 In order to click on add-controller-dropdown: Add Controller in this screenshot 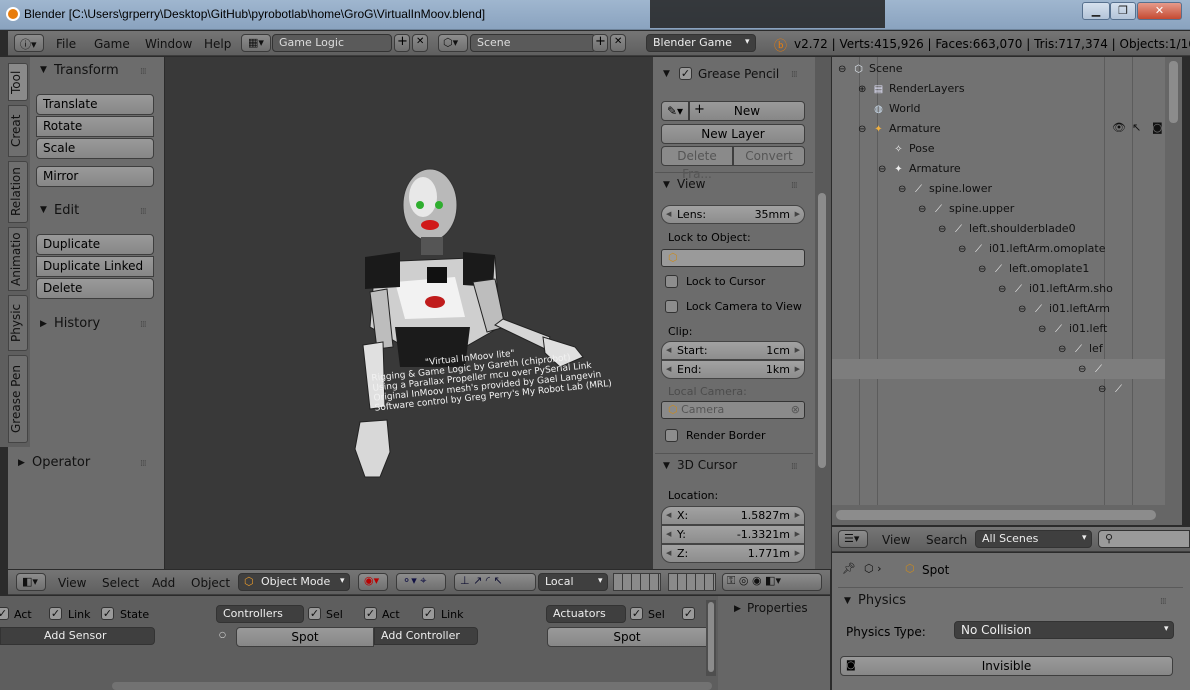, I will do `click(426, 636)`.